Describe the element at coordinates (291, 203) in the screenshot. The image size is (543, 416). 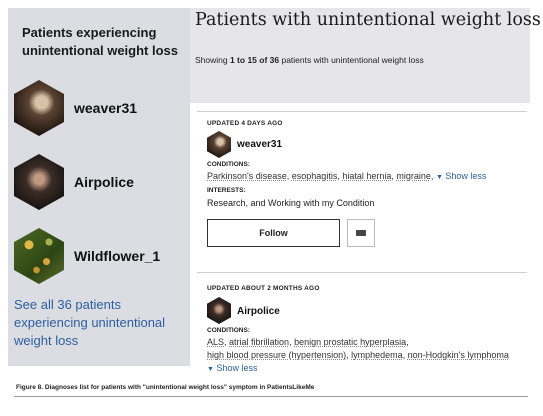
I see `interests-value: Research, and Working with my Condition` at that location.